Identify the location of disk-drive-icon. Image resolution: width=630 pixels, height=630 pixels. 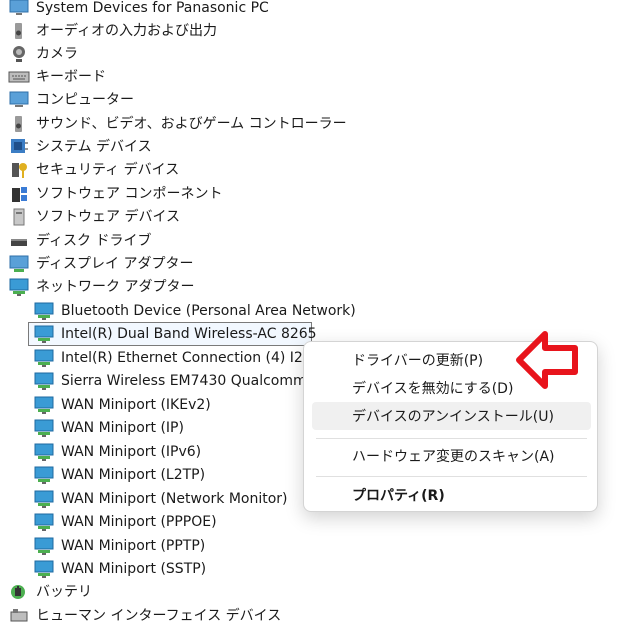
(19, 241).